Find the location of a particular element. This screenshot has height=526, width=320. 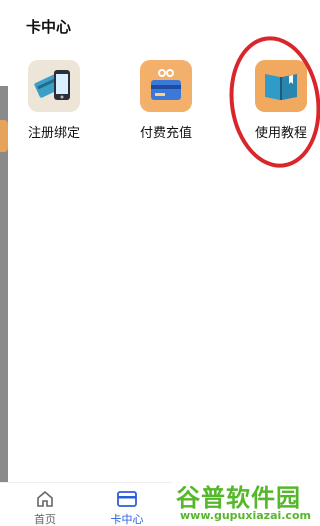

watermark-url: www.gupuxiazai.com is located at coordinates (245, 515).